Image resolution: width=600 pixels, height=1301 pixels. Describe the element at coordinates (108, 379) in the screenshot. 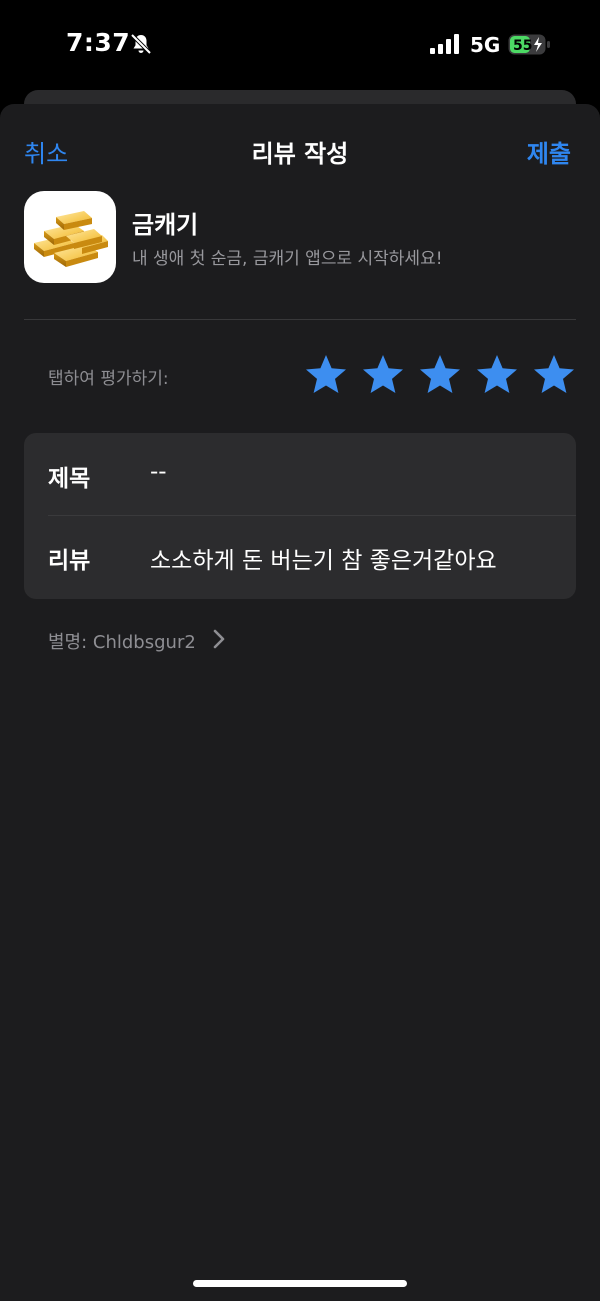

I see `rating-label: 탭하여 평가하기:` at that location.